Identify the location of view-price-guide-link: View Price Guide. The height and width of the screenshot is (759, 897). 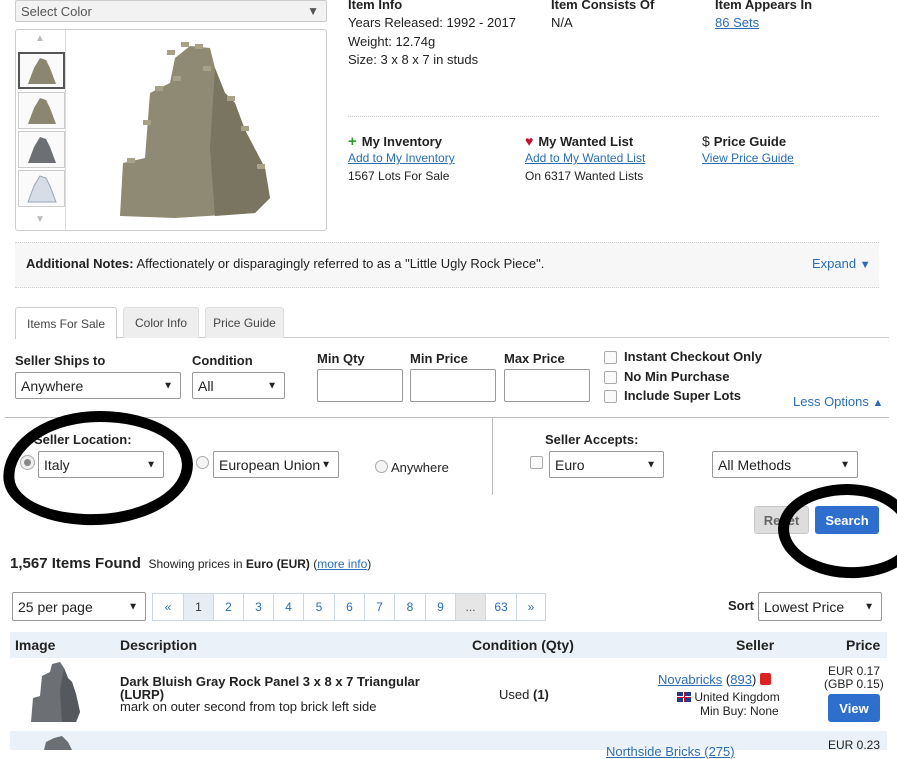
(748, 158).